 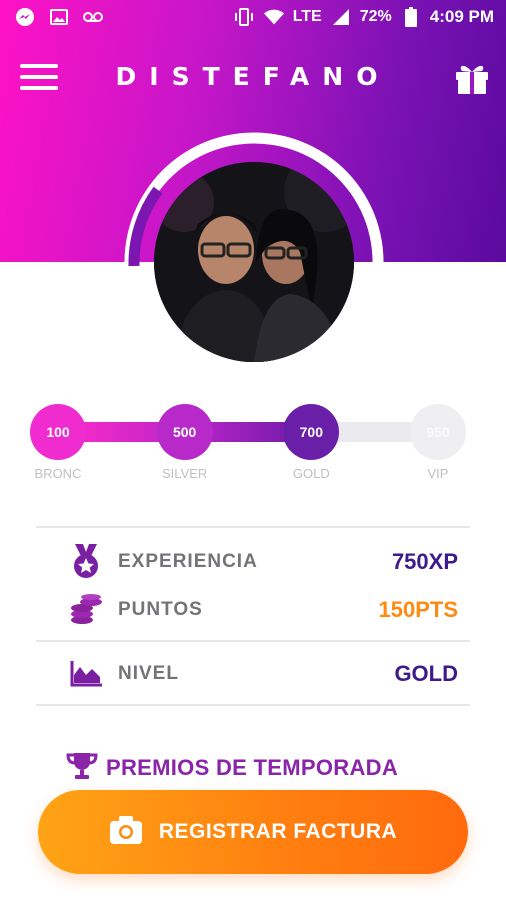 What do you see at coordinates (253, 674) in the screenshot?
I see `stat-nivel: NIVEL GOLD` at bounding box center [253, 674].